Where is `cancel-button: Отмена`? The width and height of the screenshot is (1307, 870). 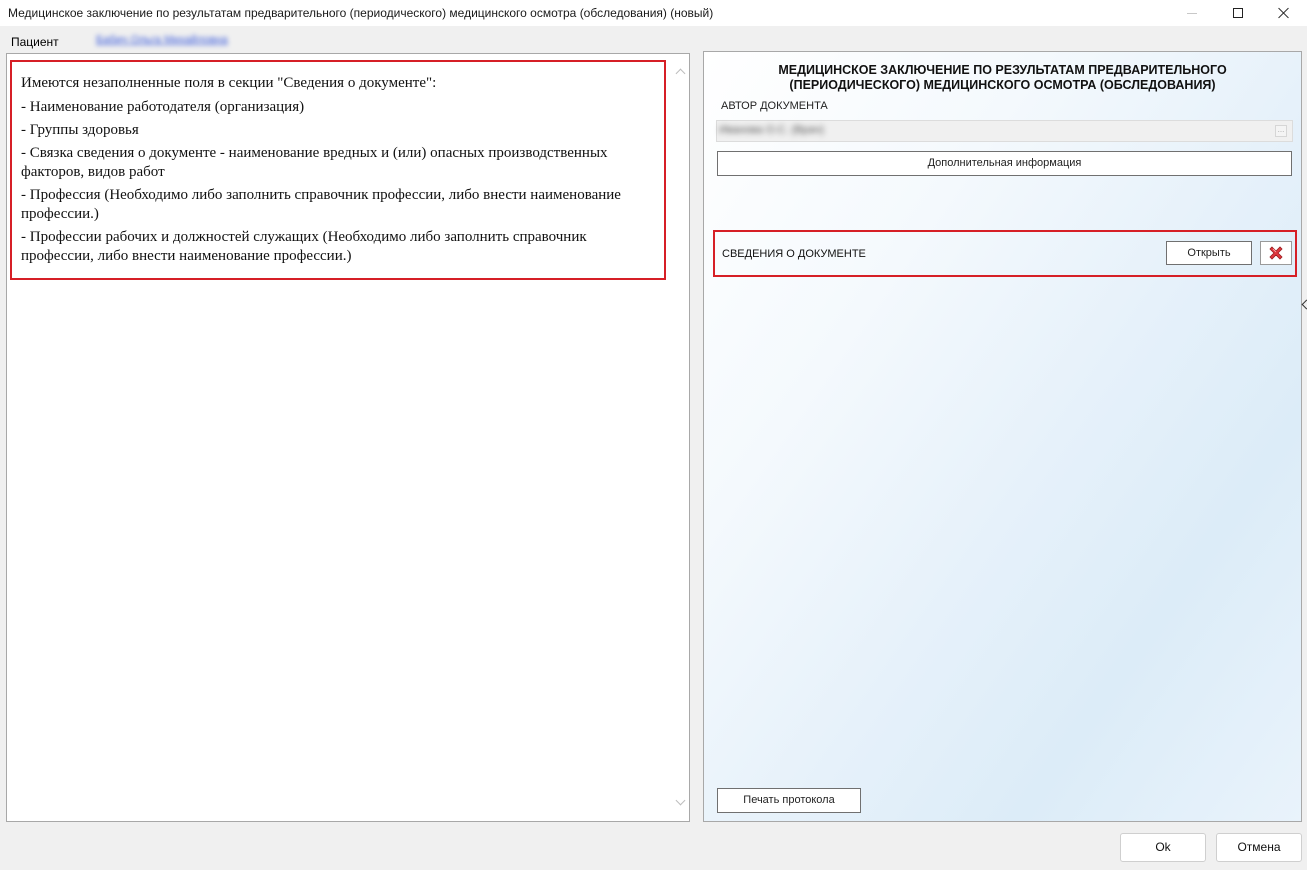 cancel-button: Отмена is located at coordinates (1259, 847).